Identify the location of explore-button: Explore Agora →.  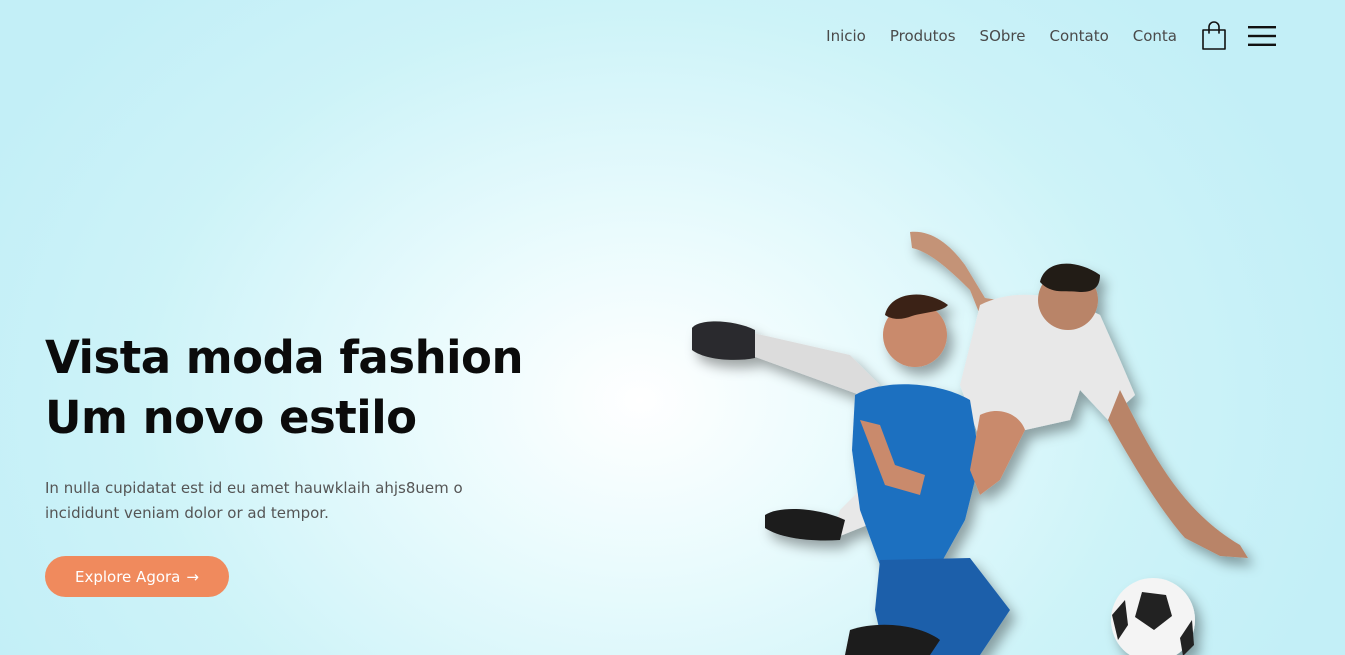
(137, 576).